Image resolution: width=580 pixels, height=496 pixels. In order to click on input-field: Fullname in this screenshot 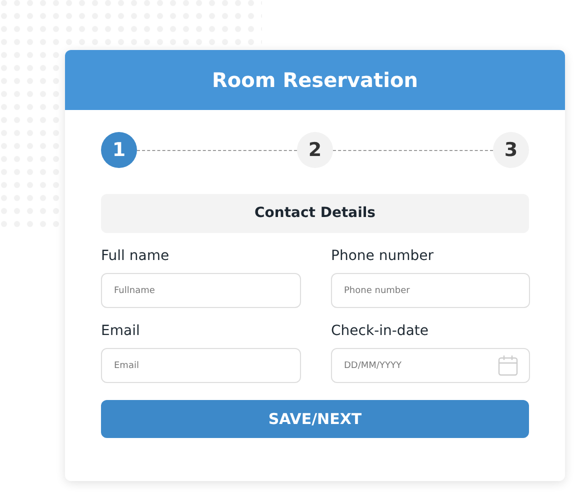, I will do `click(201, 290)`.